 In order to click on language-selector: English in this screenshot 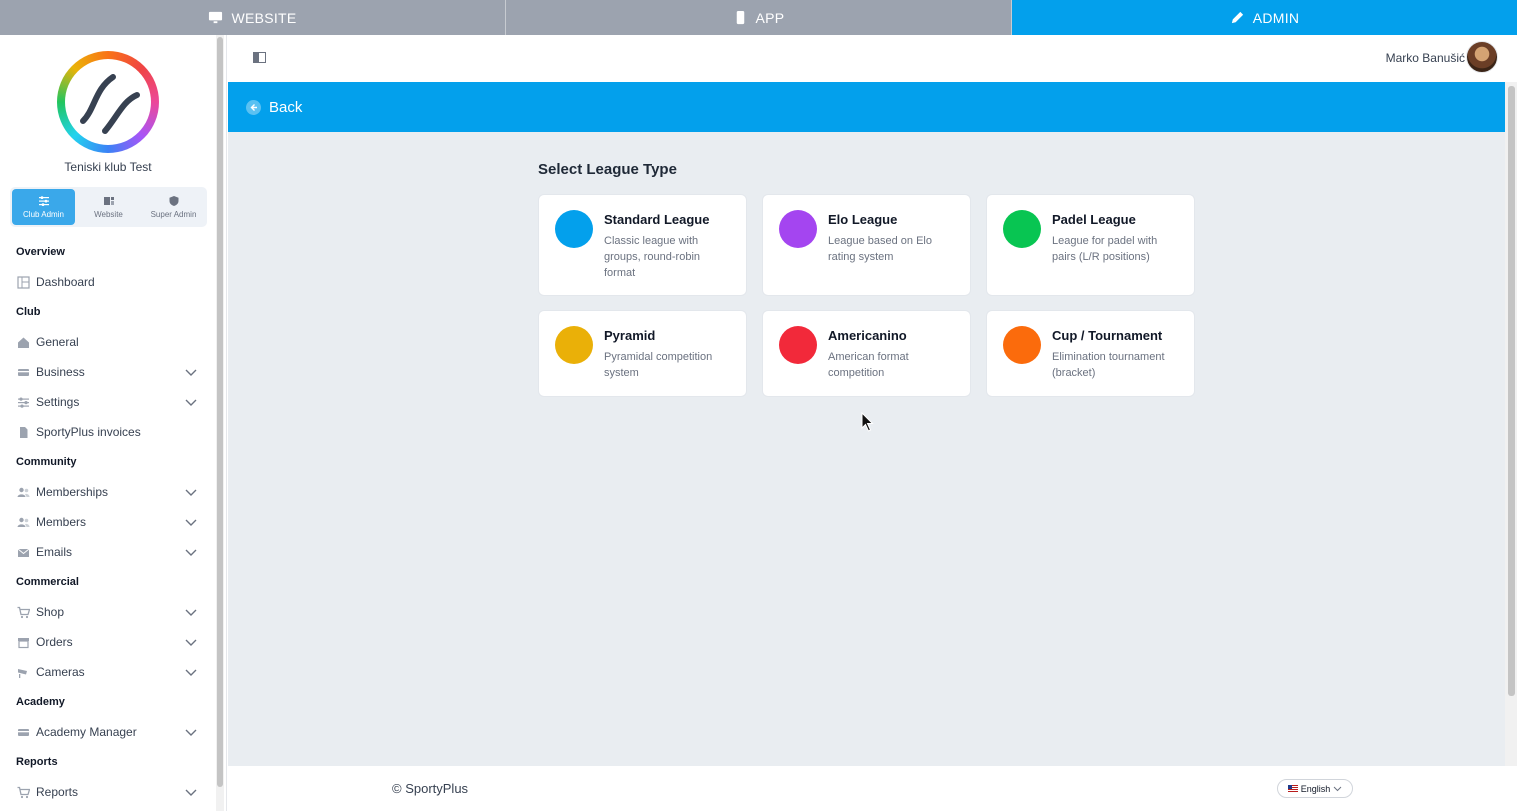, I will do `click(1315, 788)`.